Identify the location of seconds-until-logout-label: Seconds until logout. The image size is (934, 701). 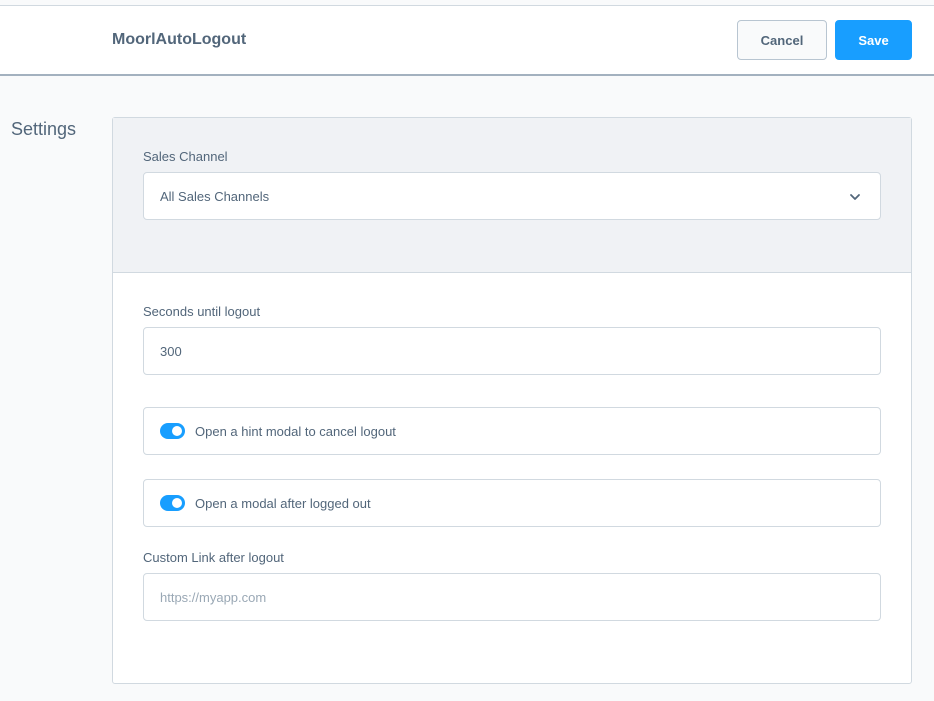
(202, 311).